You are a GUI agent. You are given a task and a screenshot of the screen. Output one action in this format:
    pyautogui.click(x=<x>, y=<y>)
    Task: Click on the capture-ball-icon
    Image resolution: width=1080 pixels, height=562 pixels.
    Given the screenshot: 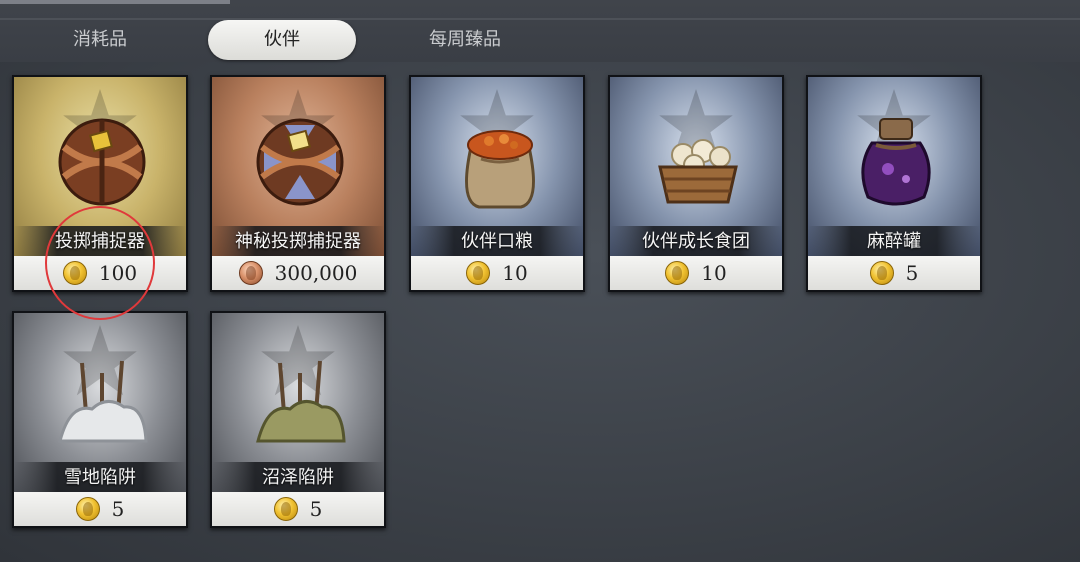 What is the action you would take?
    pyautogui.click(x=102, y=162)
    